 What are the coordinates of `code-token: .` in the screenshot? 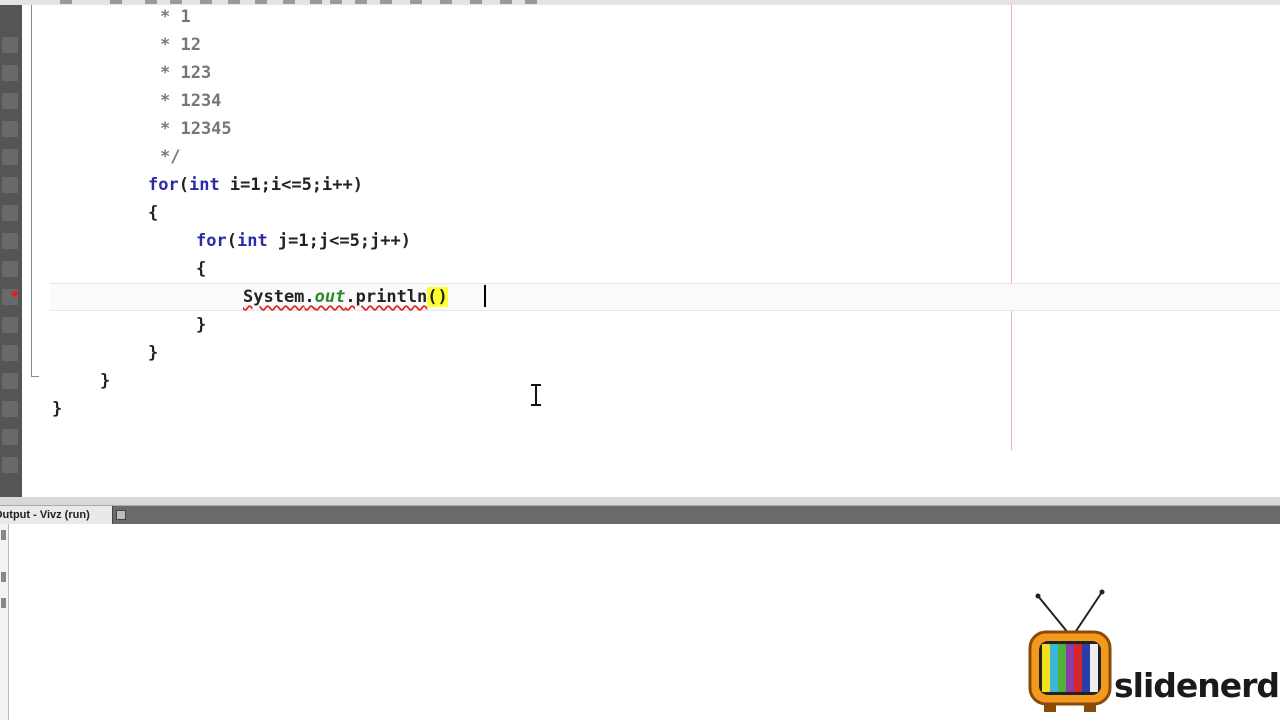 It's located at (309, 297).